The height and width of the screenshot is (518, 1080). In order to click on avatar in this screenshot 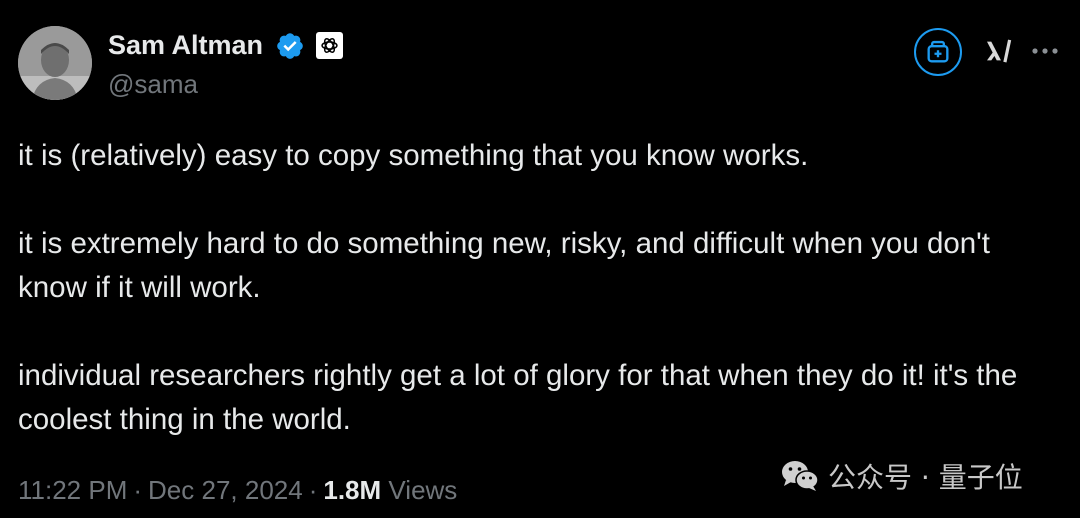, I will do `click(55, 63)`.